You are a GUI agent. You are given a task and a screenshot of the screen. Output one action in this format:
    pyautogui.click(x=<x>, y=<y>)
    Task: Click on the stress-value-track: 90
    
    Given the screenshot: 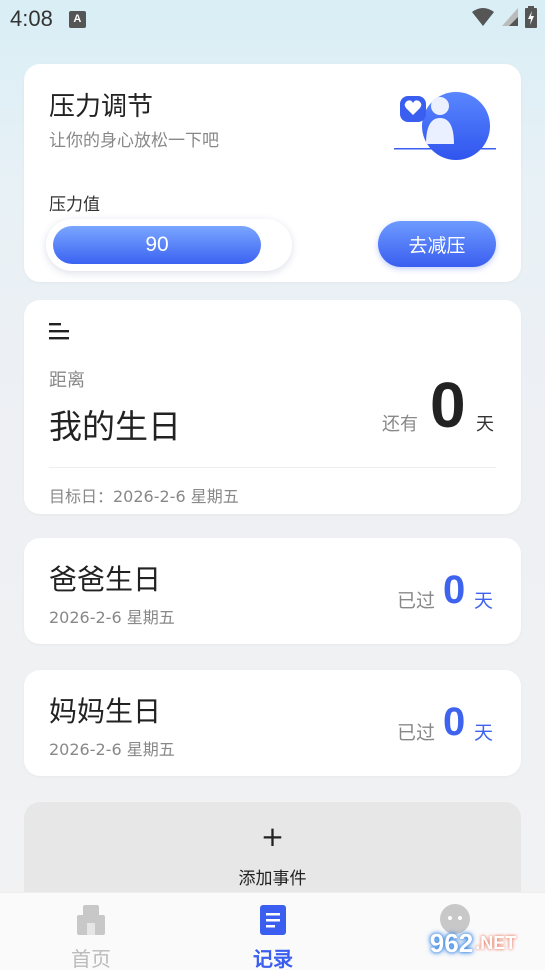 What is the action you would take?
    pyautogui.click(x=169, y=245)
    